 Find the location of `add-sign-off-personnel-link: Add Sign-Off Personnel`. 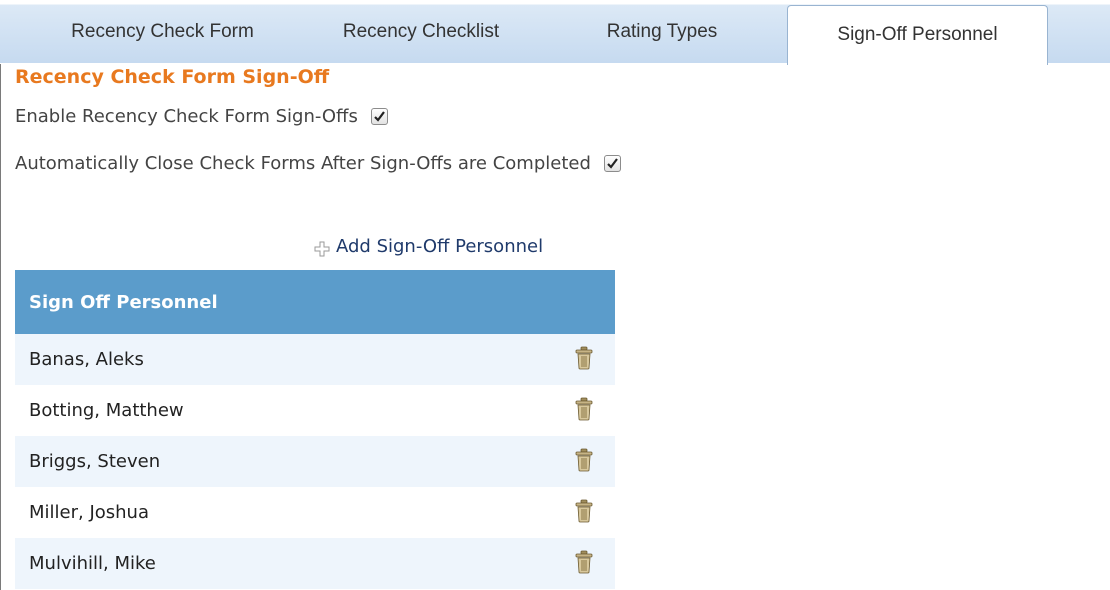

add-sign-off-personnel-link: Add Sign-Off Personnel is located at coordinates (428, 246).